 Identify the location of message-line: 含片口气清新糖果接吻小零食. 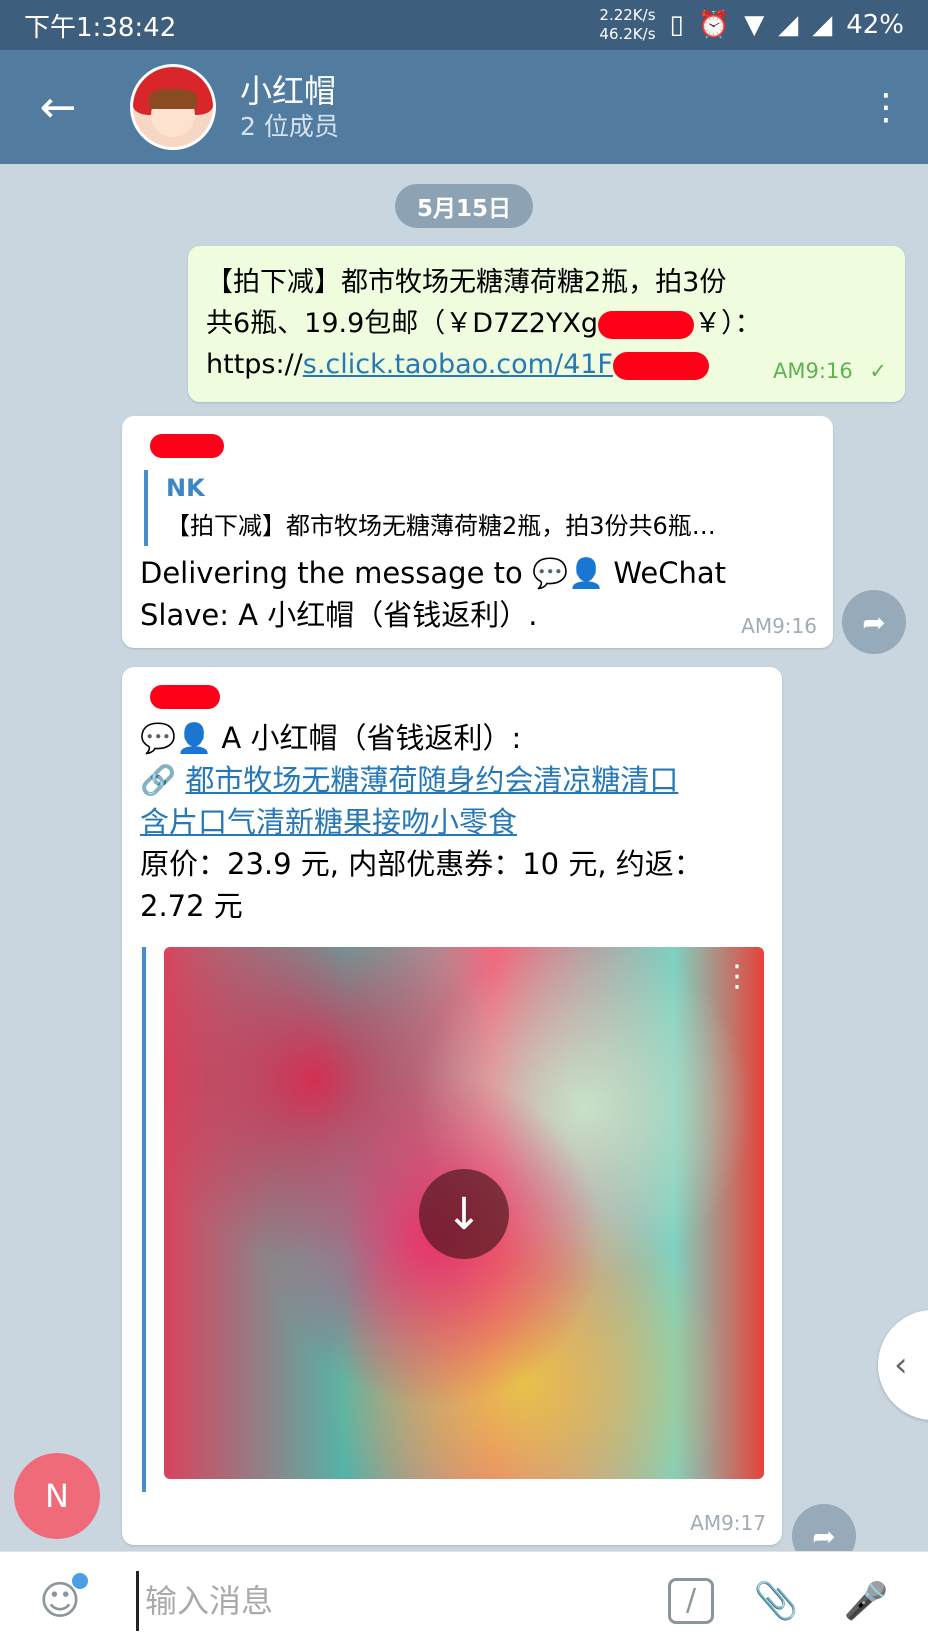
(452, 822).